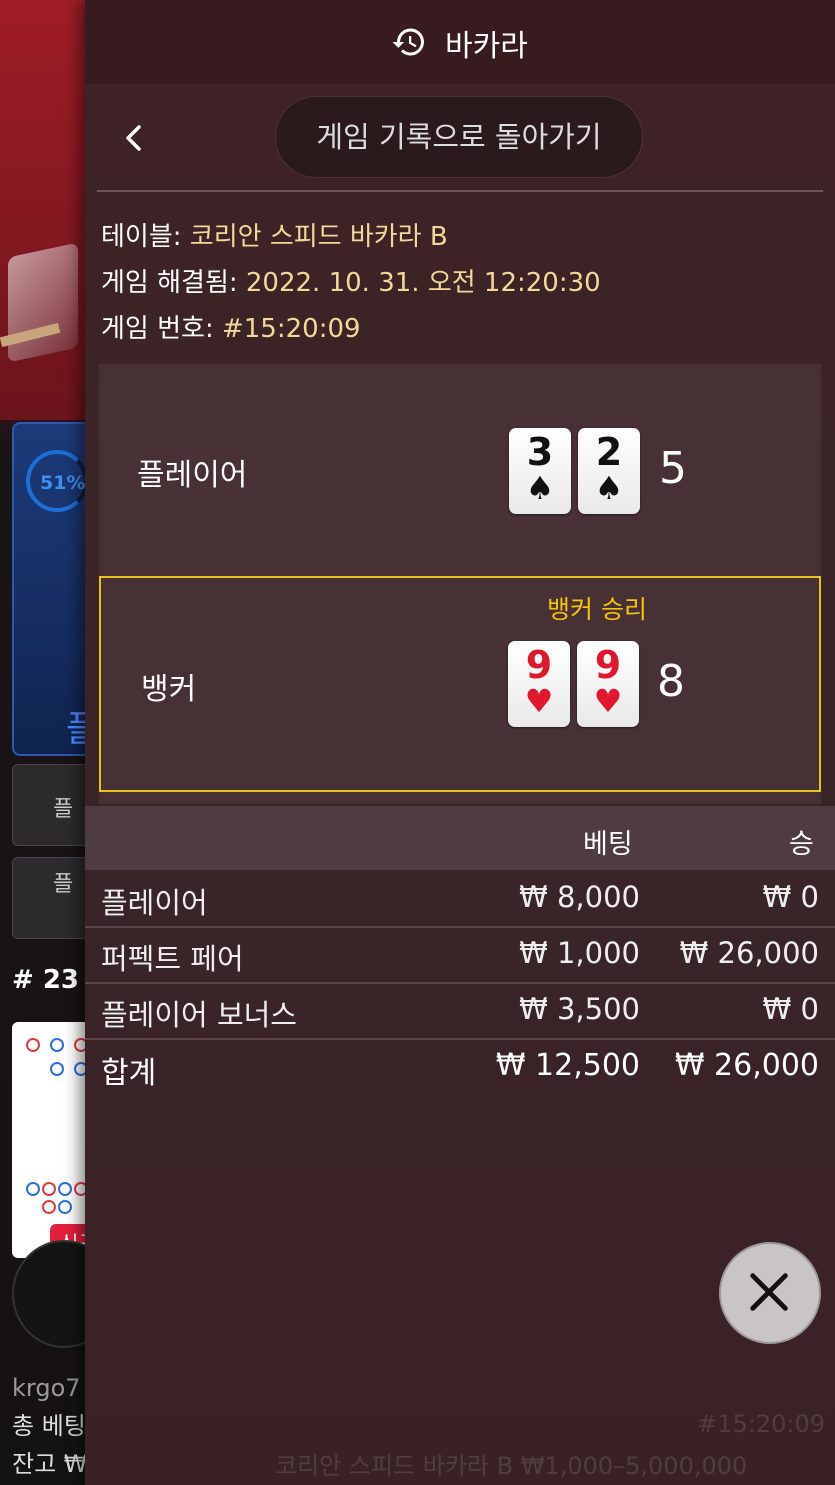 Image resolution: width=835 pixels, height=1485 pixels. What do you see at coordinates (423, 283) in the screenshot?
I see `resolved-value: 2022. 10. 31. 오전 12:20:30` at bounding box center [423, 283].